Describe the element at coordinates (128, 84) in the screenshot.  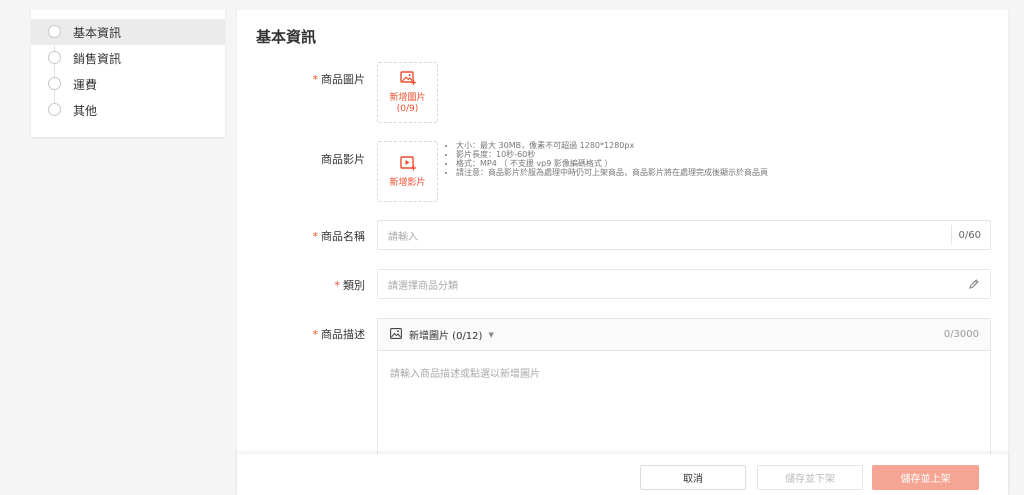
I see `sidebar-item-shipping: 運費` at that location.